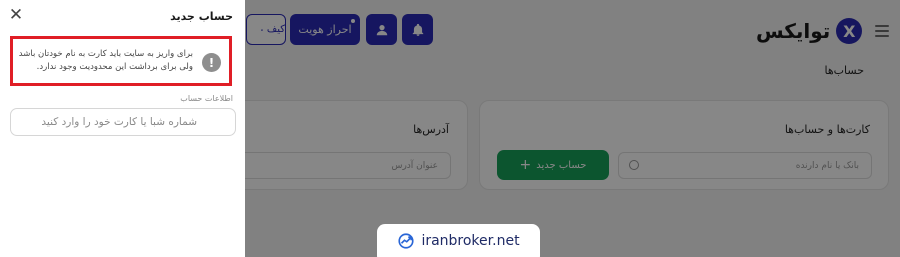 This screenshot has height=257, width=900. What do you see at coordinates (123, 122) in the screenshot?
I see `iban-card-input` at bounding box center [123, 122].